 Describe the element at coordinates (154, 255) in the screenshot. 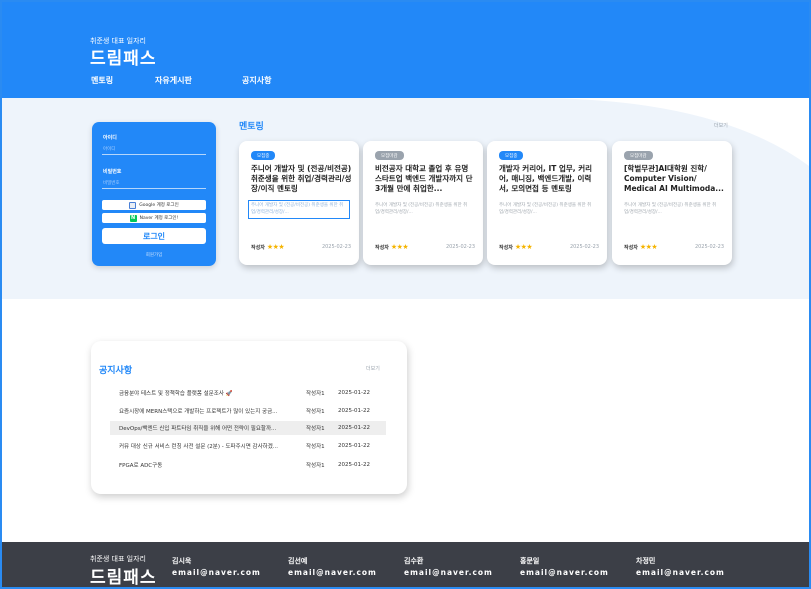

I see `signup-link: 회원가입` at that location.